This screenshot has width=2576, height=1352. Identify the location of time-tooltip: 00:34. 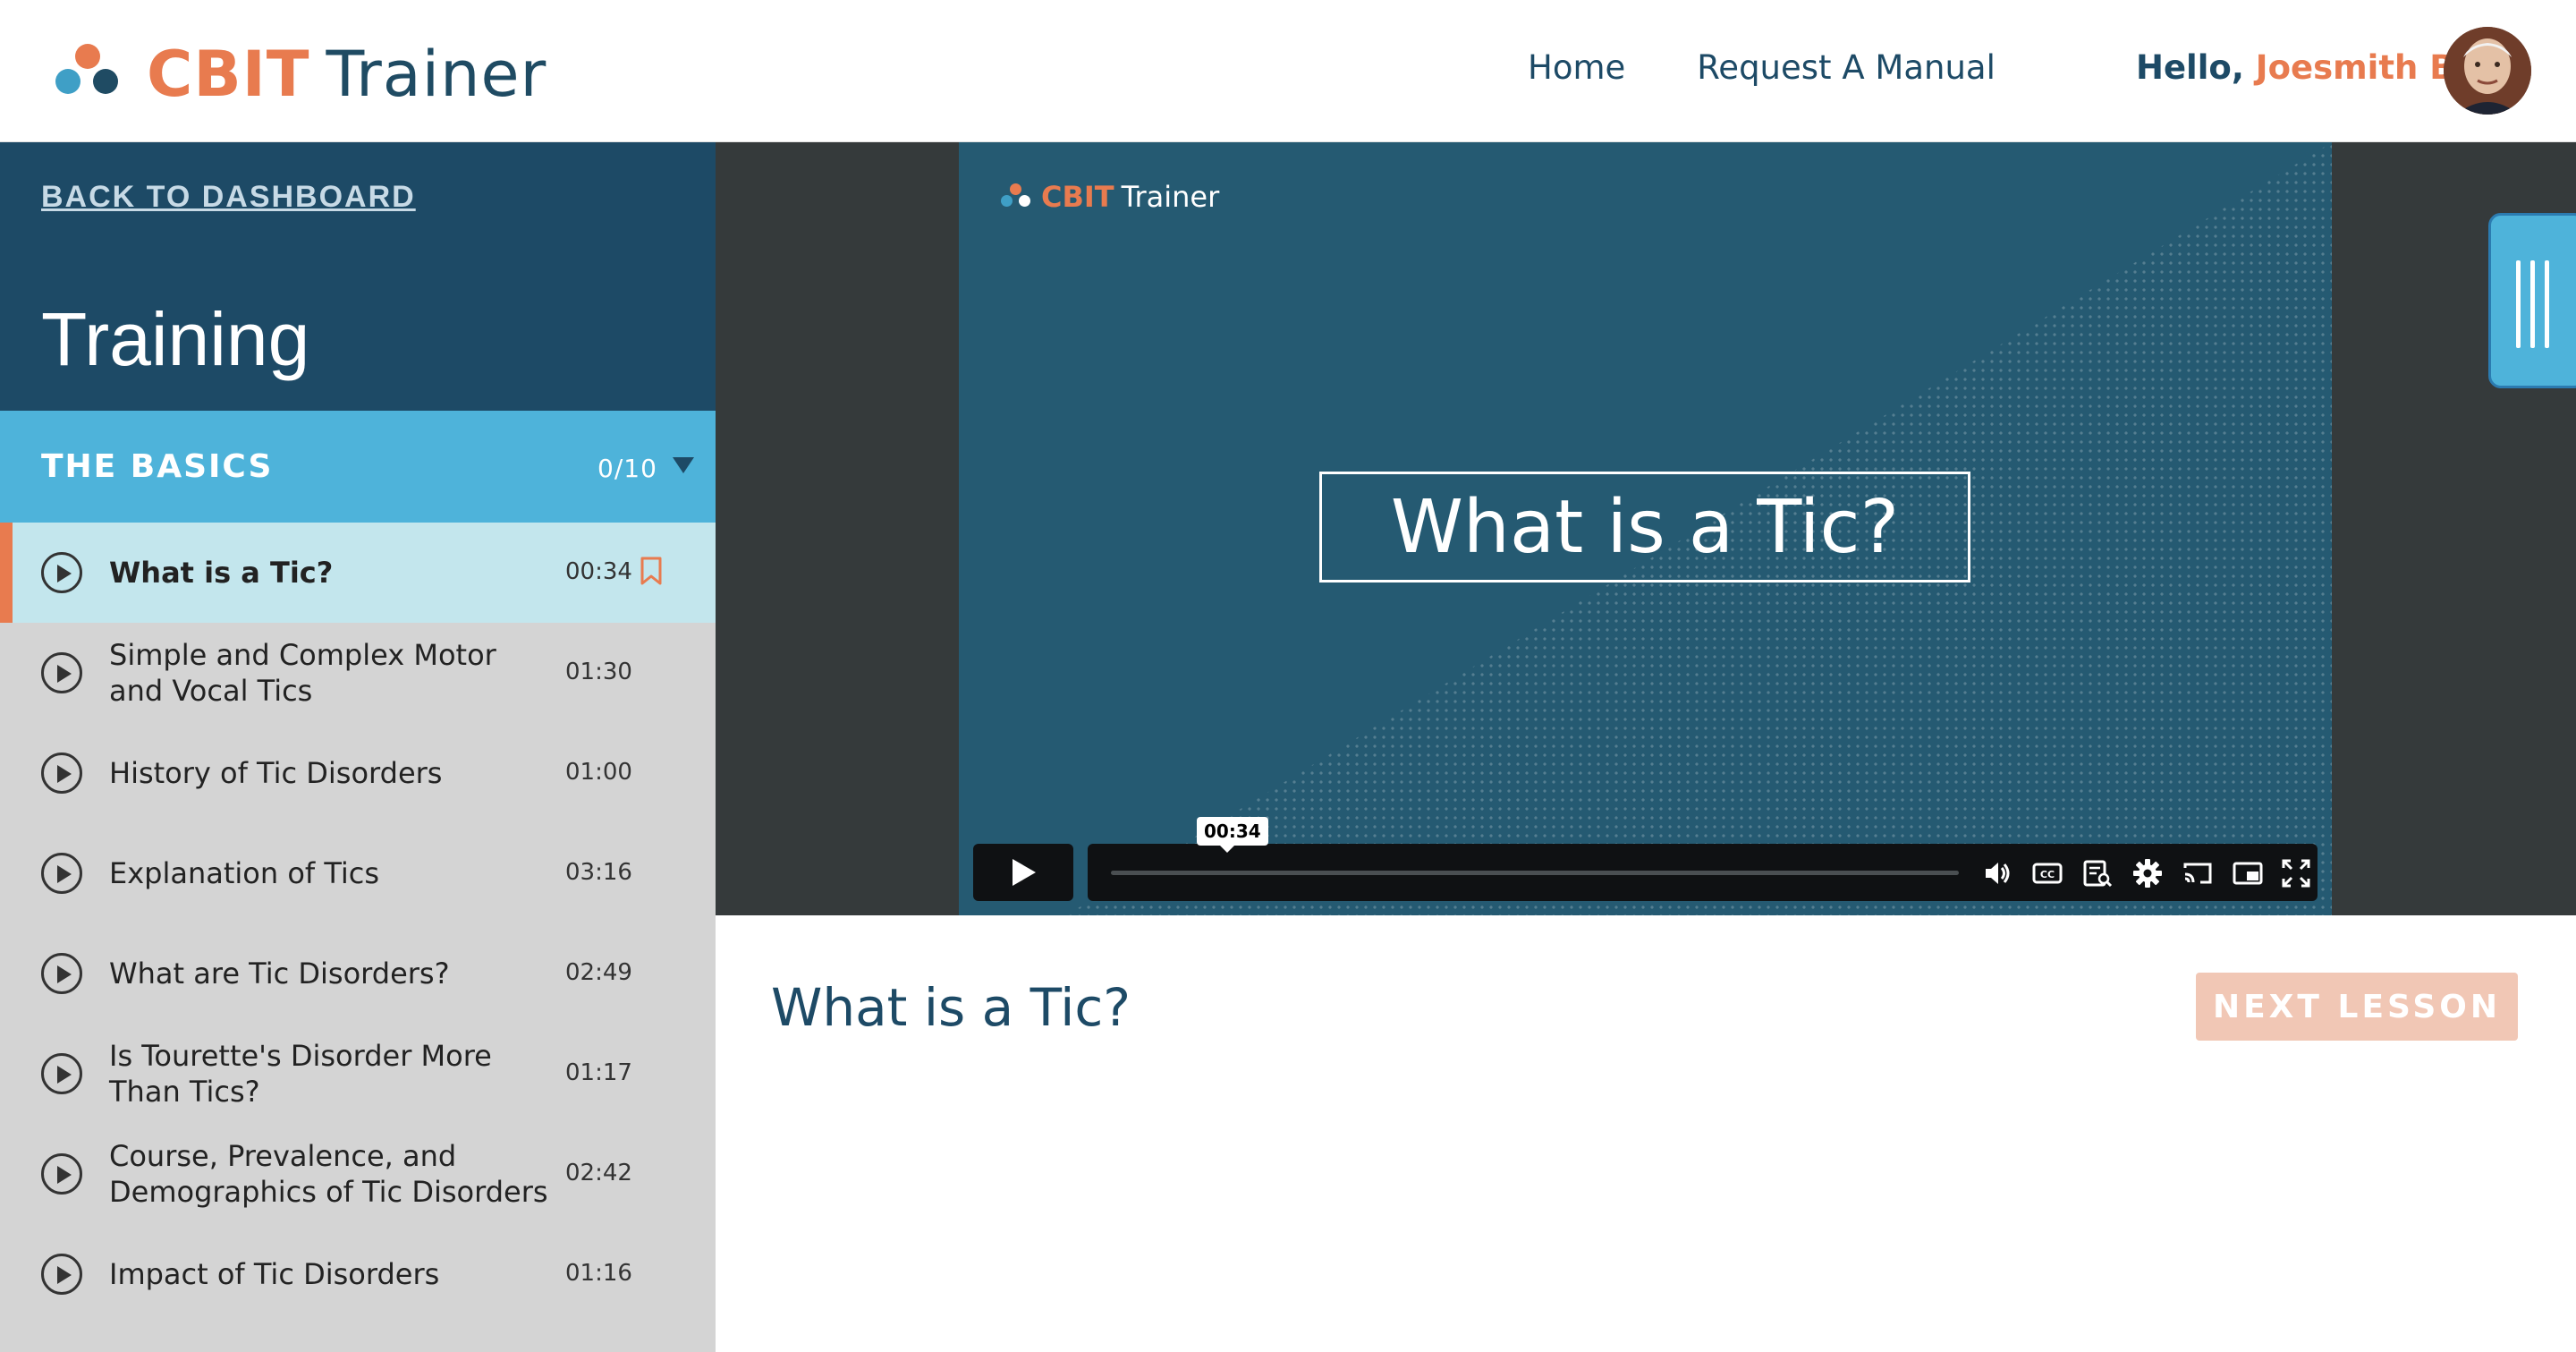
(1232, 835).